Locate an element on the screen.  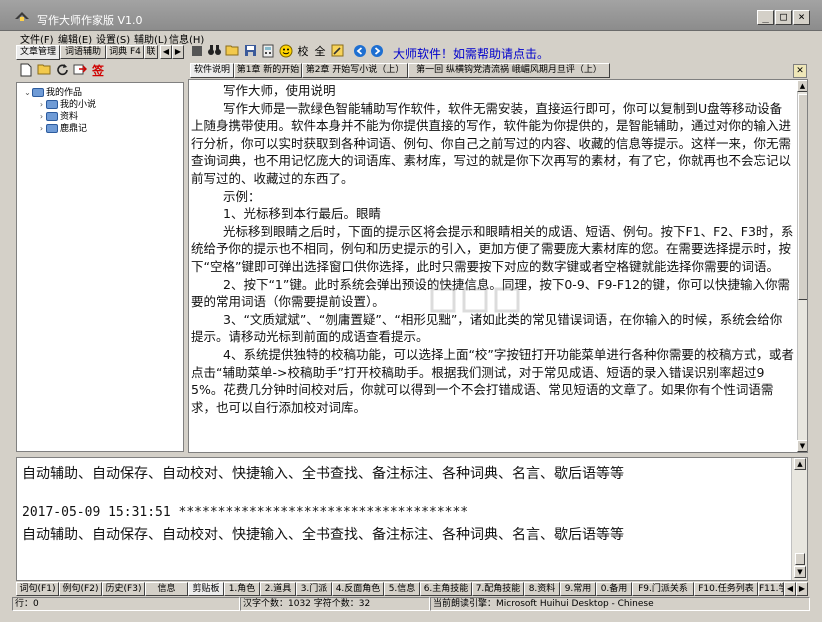
tree-node-ludingji: › 鹿鼎记 is located at coordinates (62, 129).